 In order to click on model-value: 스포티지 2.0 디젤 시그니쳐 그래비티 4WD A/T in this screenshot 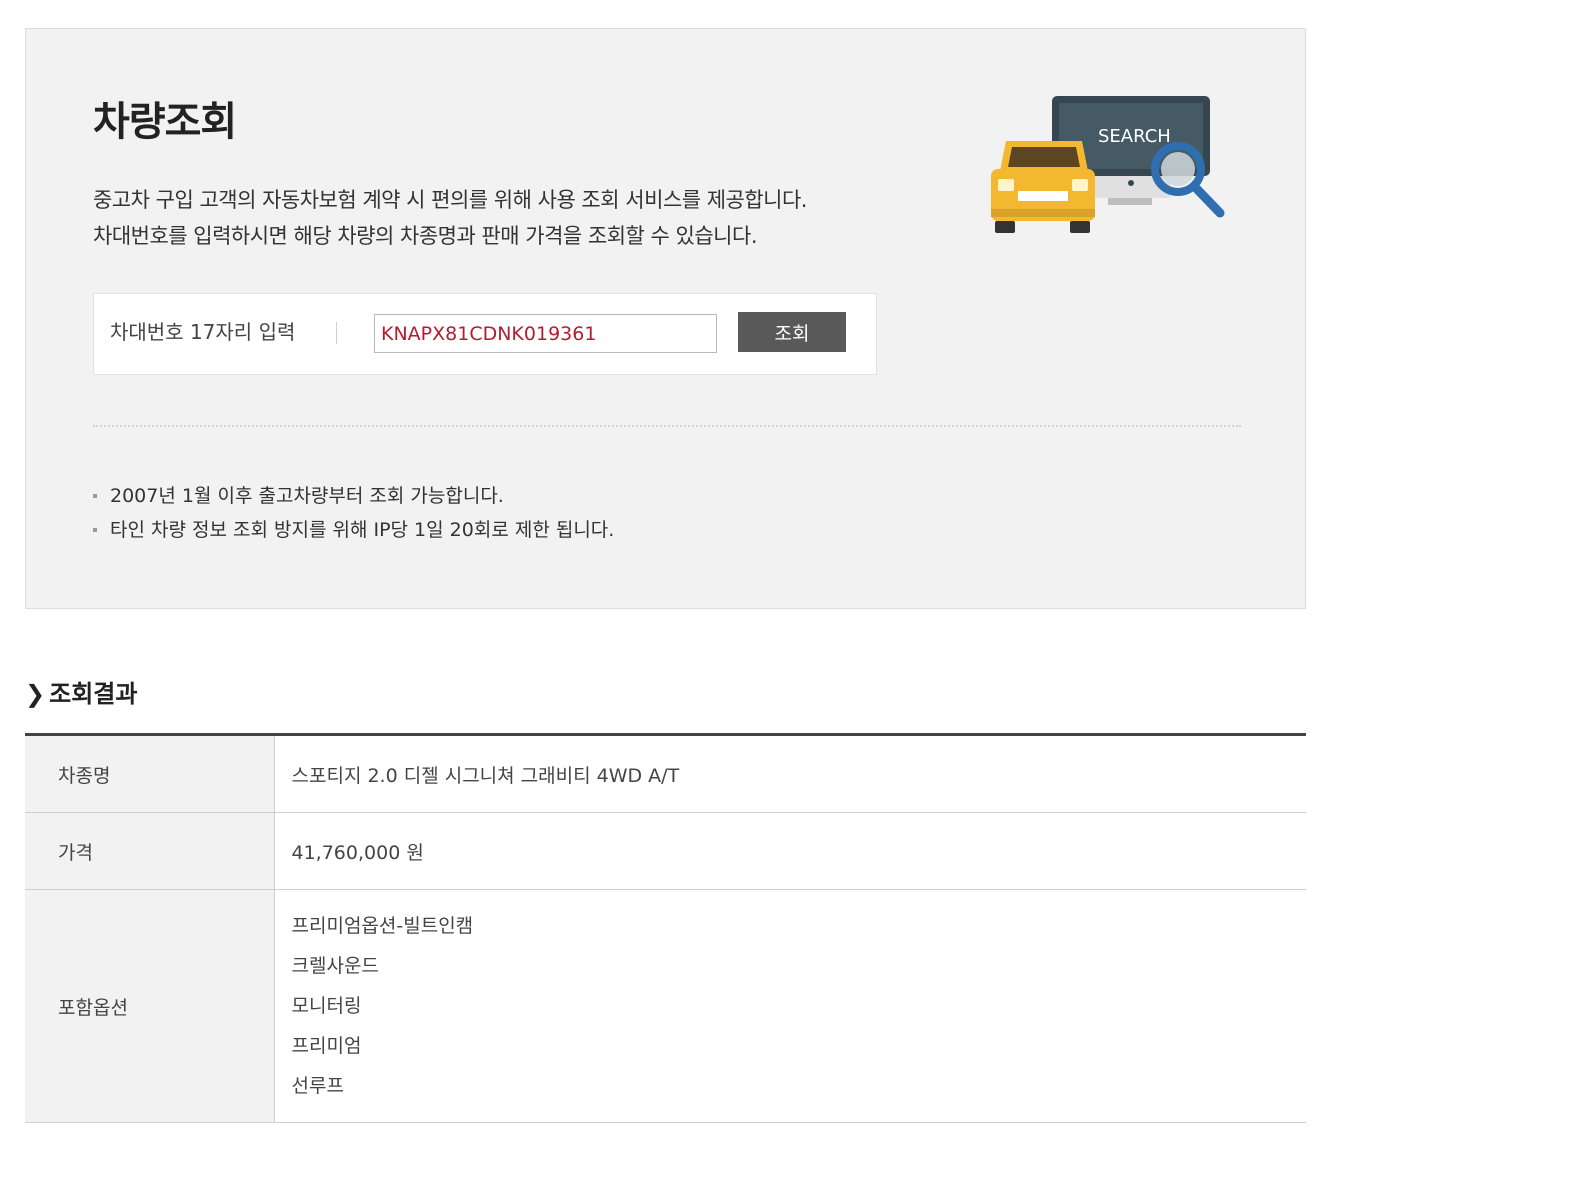, I will do `click(790, 773)`.